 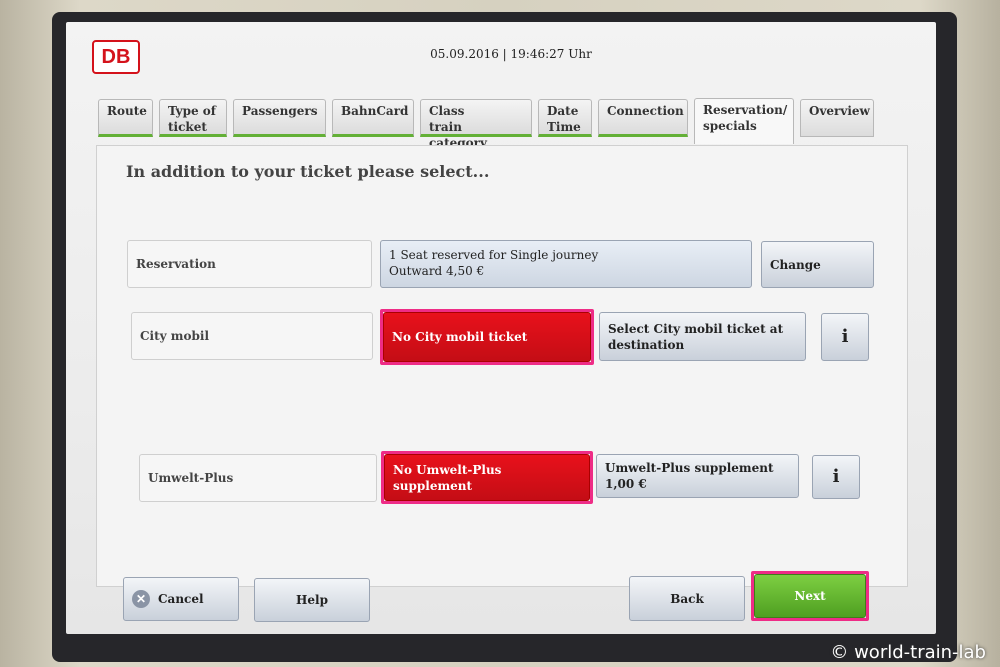 I want to click on tab-type-of-ticket: Type of ticket, so click(x=193, y=118).